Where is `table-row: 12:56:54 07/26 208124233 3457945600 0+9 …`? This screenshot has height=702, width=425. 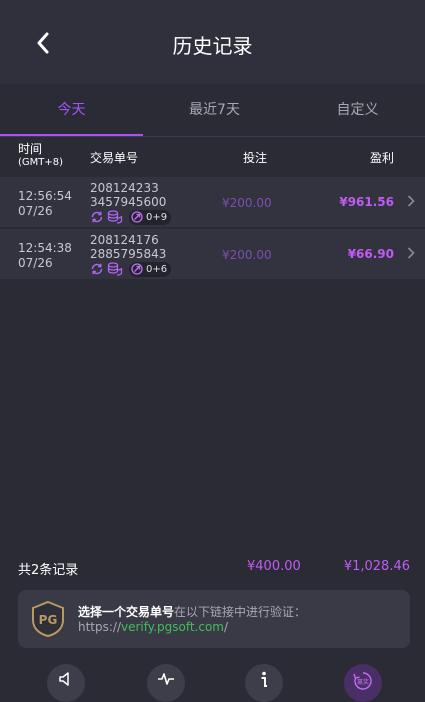
table-row: 12:56:54 07/26 208124233 3457945600 0+9 … is located at coordinates (212, 202).